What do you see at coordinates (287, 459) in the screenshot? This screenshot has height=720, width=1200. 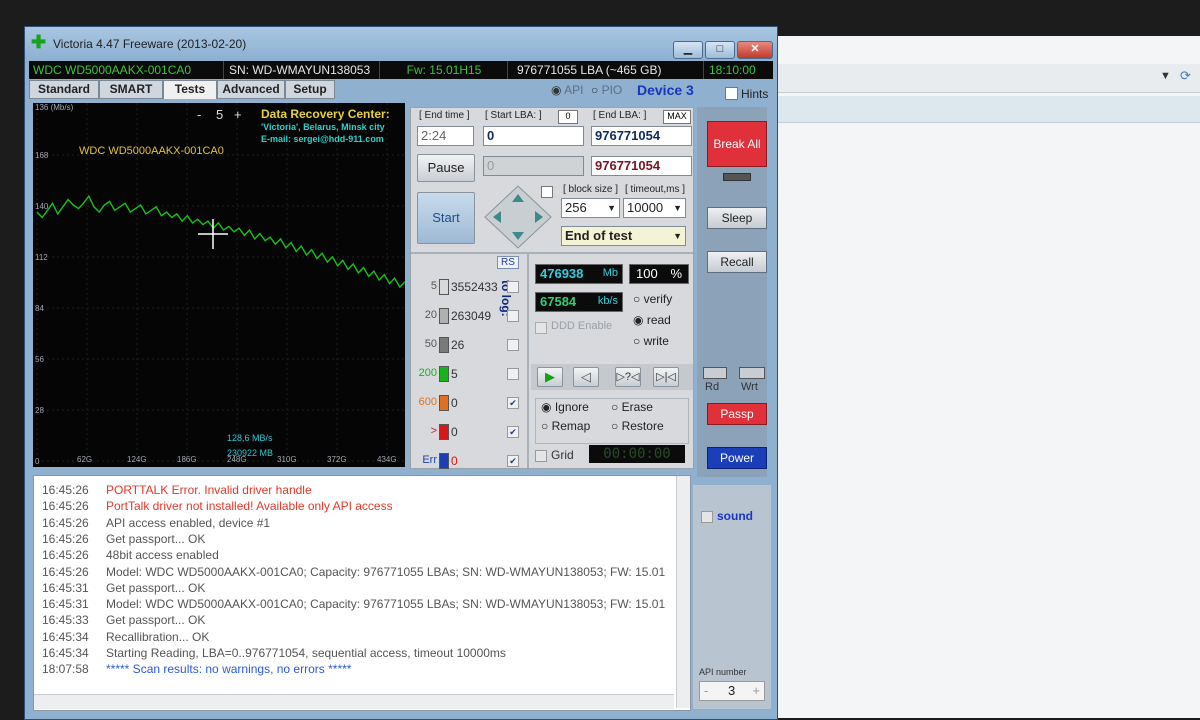 I see `x-tick-label: 310G` at bounding box center [287, 459].